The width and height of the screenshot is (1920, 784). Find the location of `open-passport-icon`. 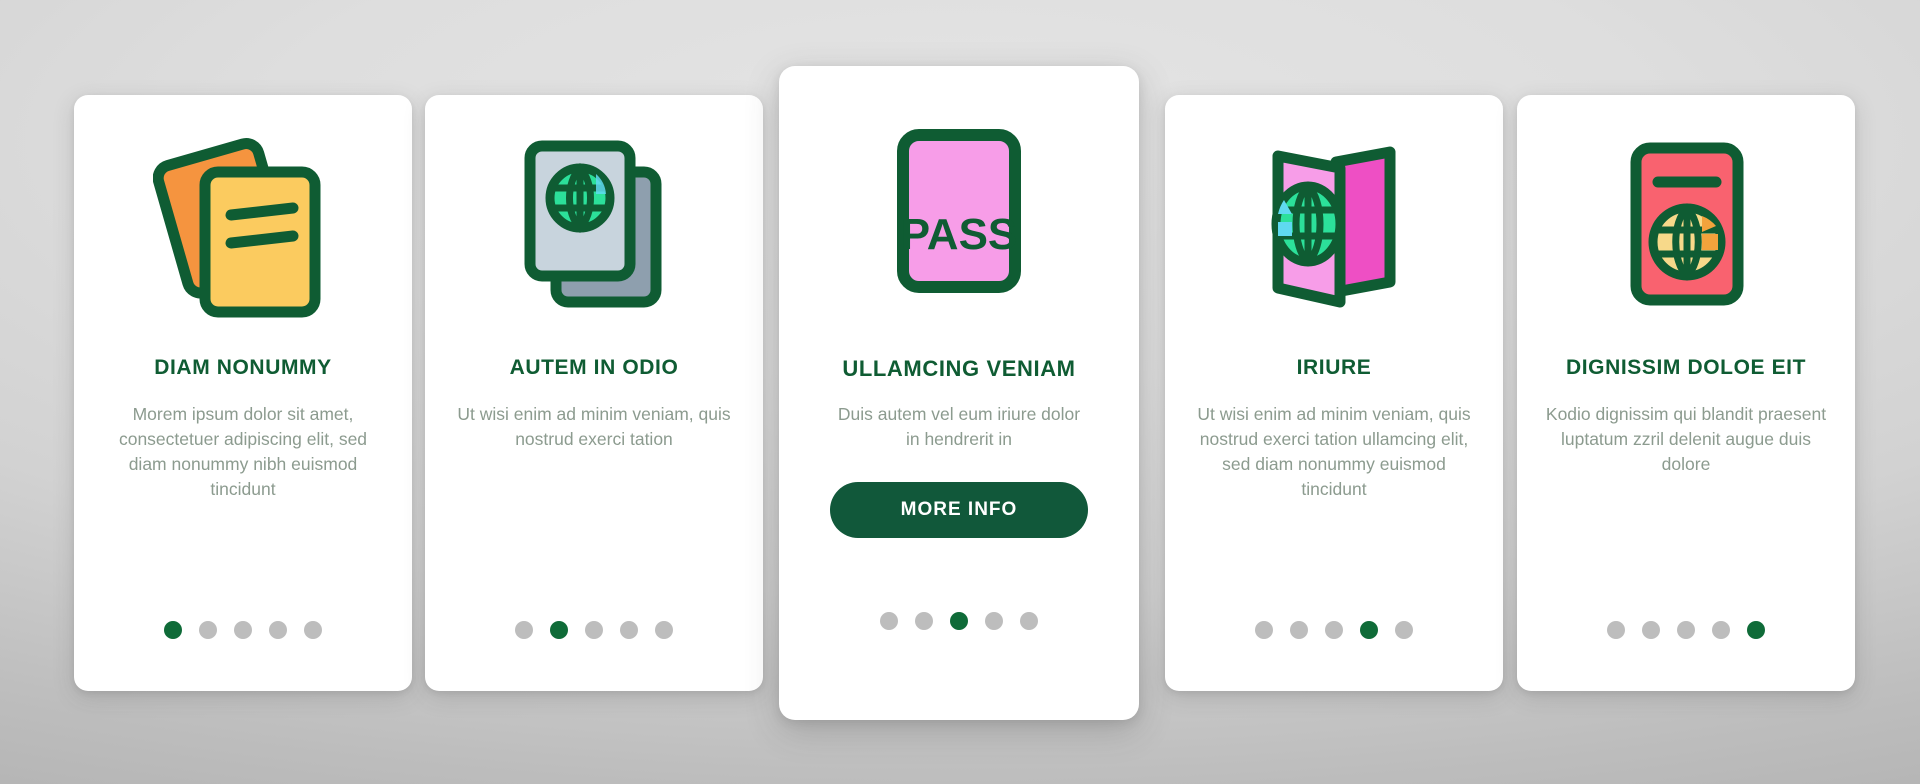

open-passport-icon is located at coordinates (1334, 225).